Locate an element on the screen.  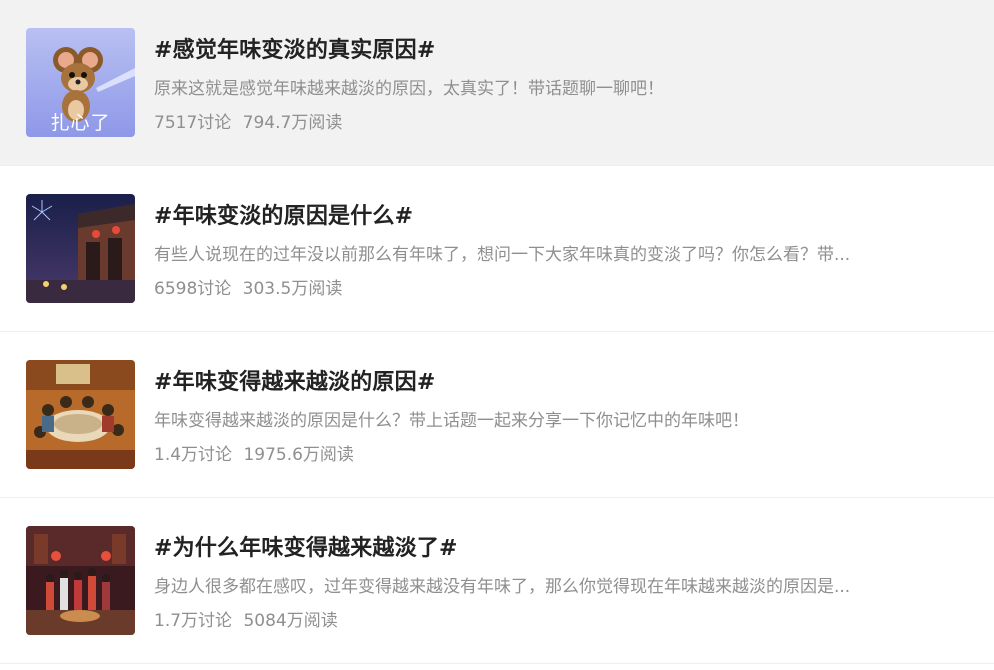
lantern-courtyard-icon is located at coordinates (80, 580).